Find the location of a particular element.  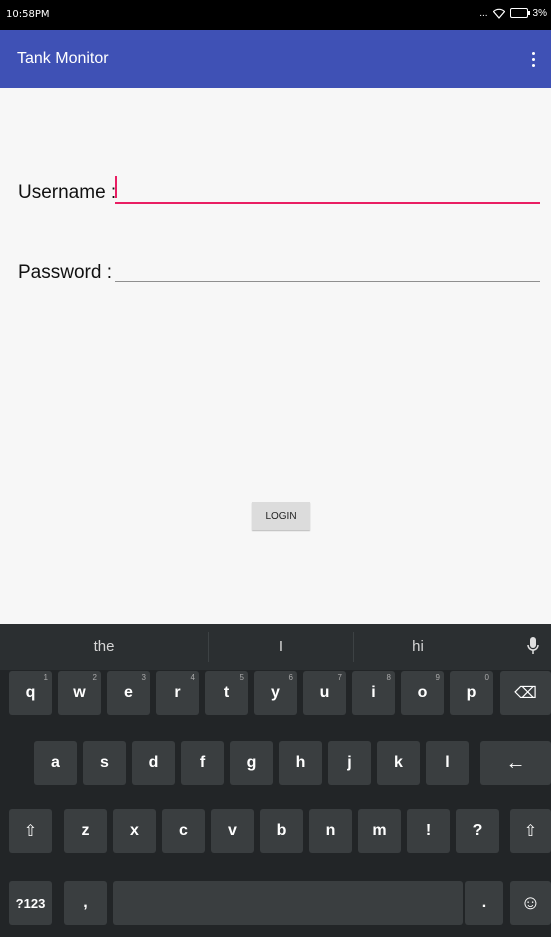

key-label: w is located at coordinates (79, 692).